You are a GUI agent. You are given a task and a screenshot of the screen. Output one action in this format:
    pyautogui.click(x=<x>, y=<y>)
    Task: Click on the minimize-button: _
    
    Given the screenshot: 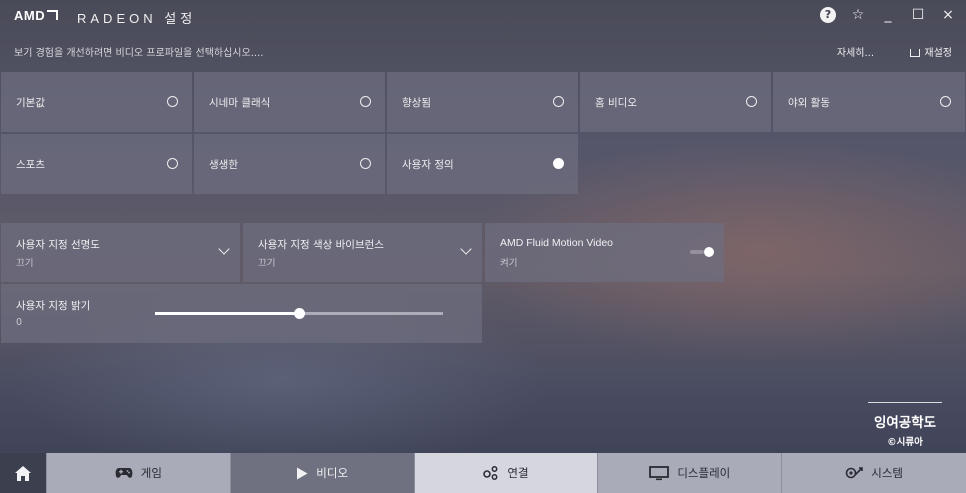 What is the action you would take?
    pyautogui.click(x=888, y=15)
    